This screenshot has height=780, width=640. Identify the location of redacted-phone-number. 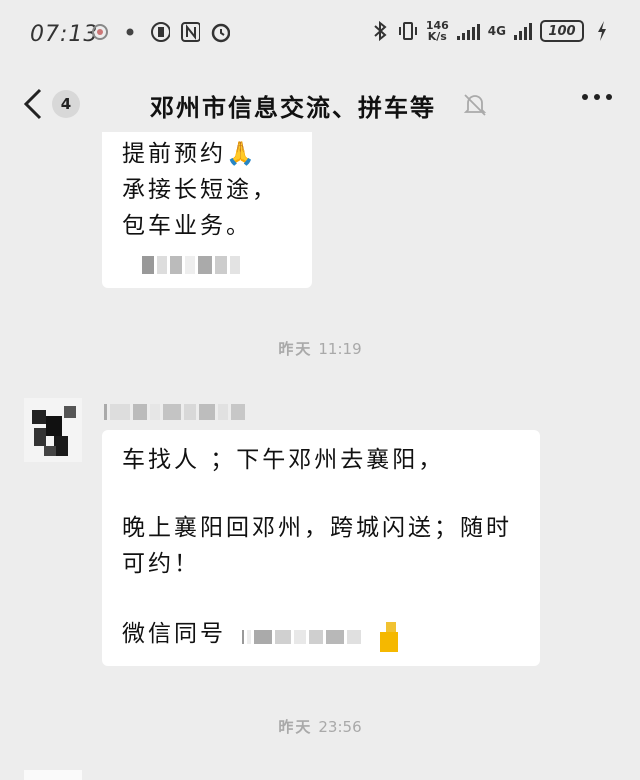
(301, 637).